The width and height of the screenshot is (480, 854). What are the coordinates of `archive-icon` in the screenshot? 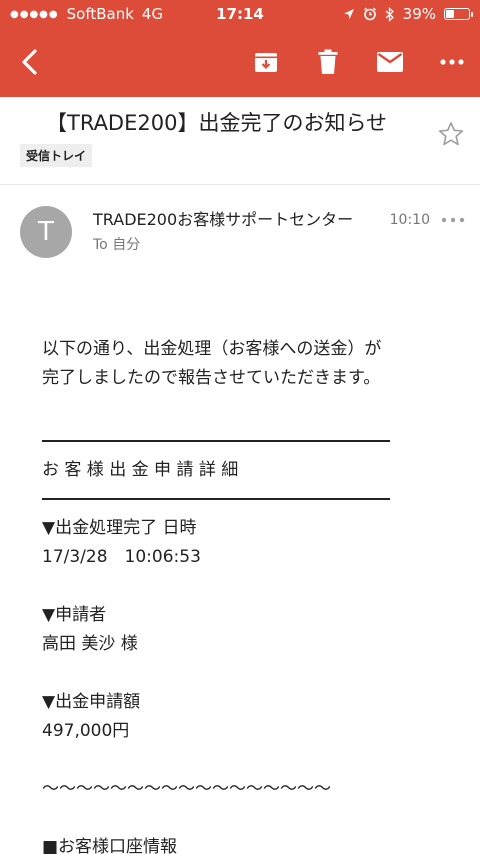 It's located at (266, 62).